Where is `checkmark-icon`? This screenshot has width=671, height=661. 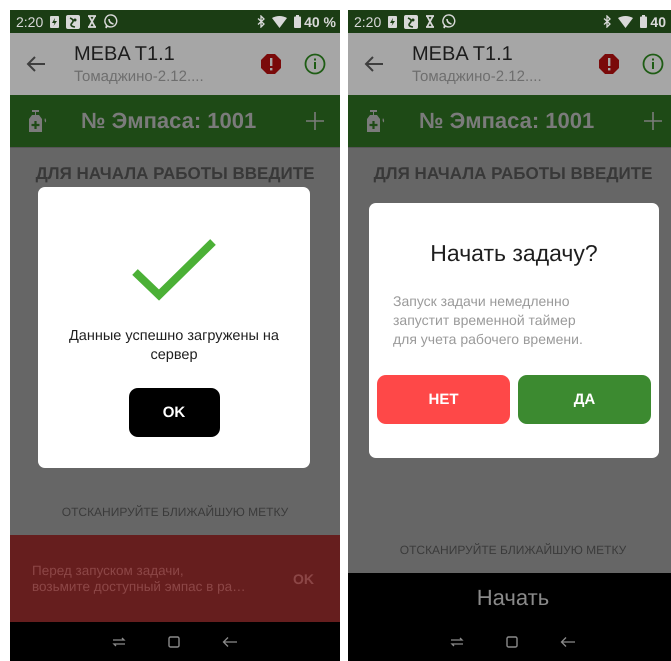
checkmark-icon is located at coordinates (174, 270).